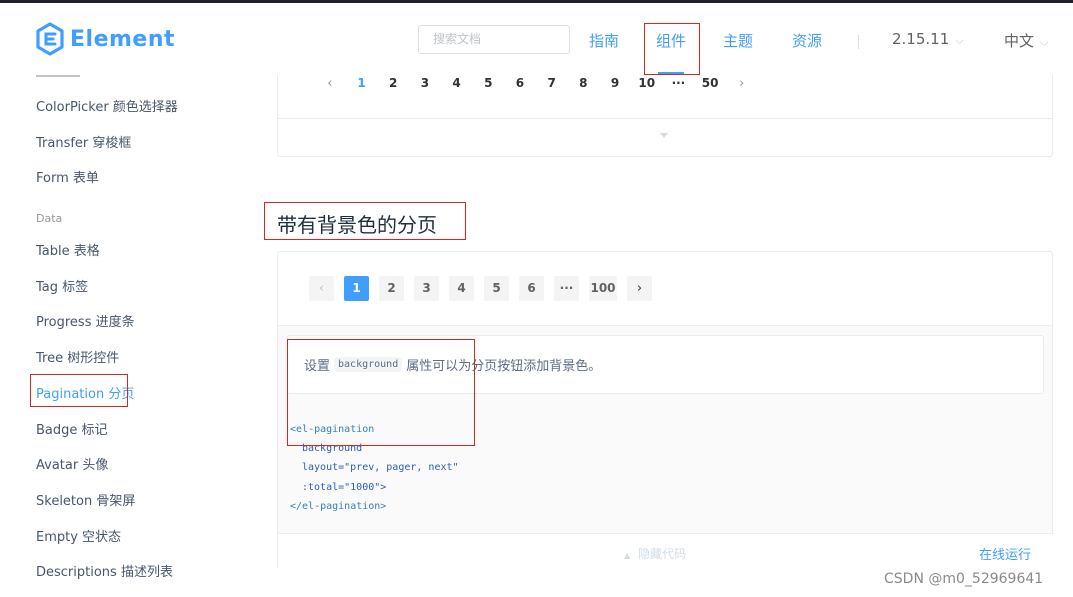  I want to click on hide-code-button: ▲ 隐藏代码, so click(655, 553).